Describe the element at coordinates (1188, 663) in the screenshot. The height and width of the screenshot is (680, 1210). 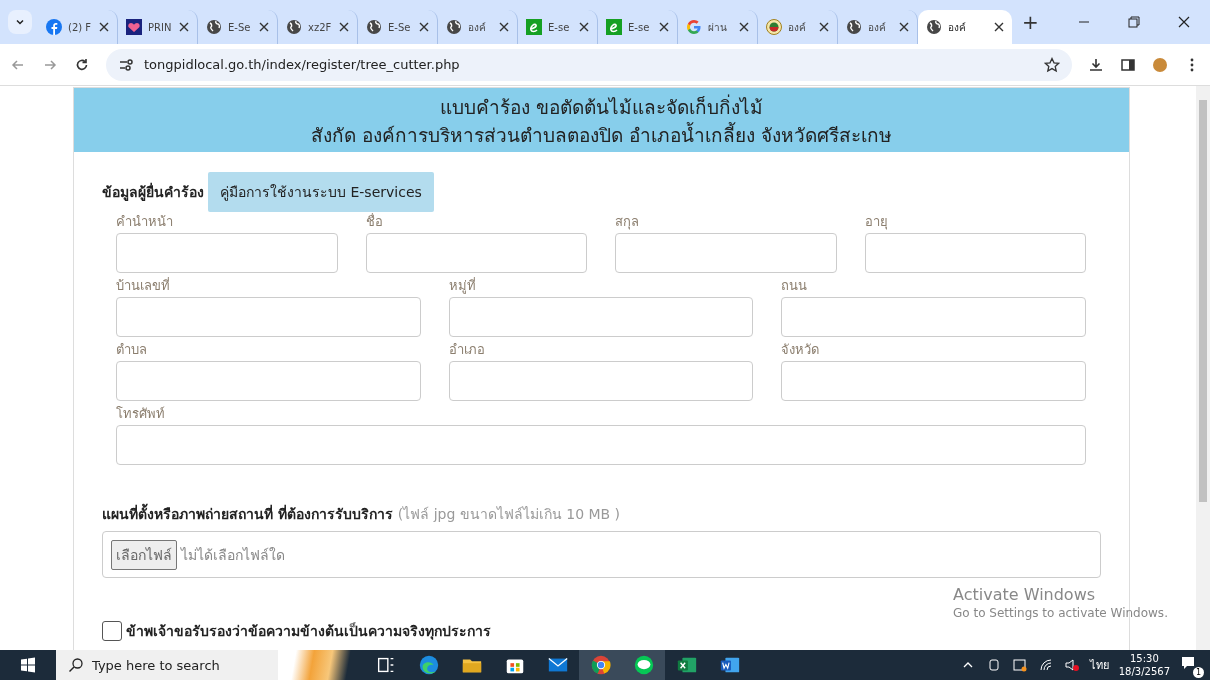
I see `notification-icon` at that location.